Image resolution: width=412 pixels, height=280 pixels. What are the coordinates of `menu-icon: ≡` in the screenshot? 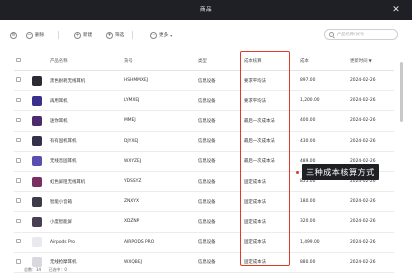 It's located at (13, 35).